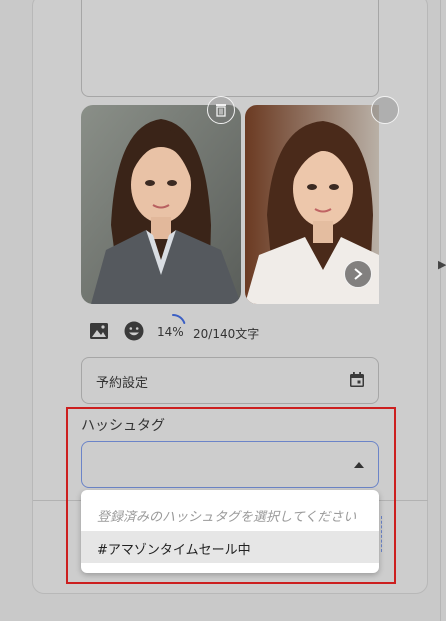 This screenshot has height=621, width=446. Describe the element at coordinates (226, 334) in the screenshot. I see `char-counter: 20/140文字` at that location.